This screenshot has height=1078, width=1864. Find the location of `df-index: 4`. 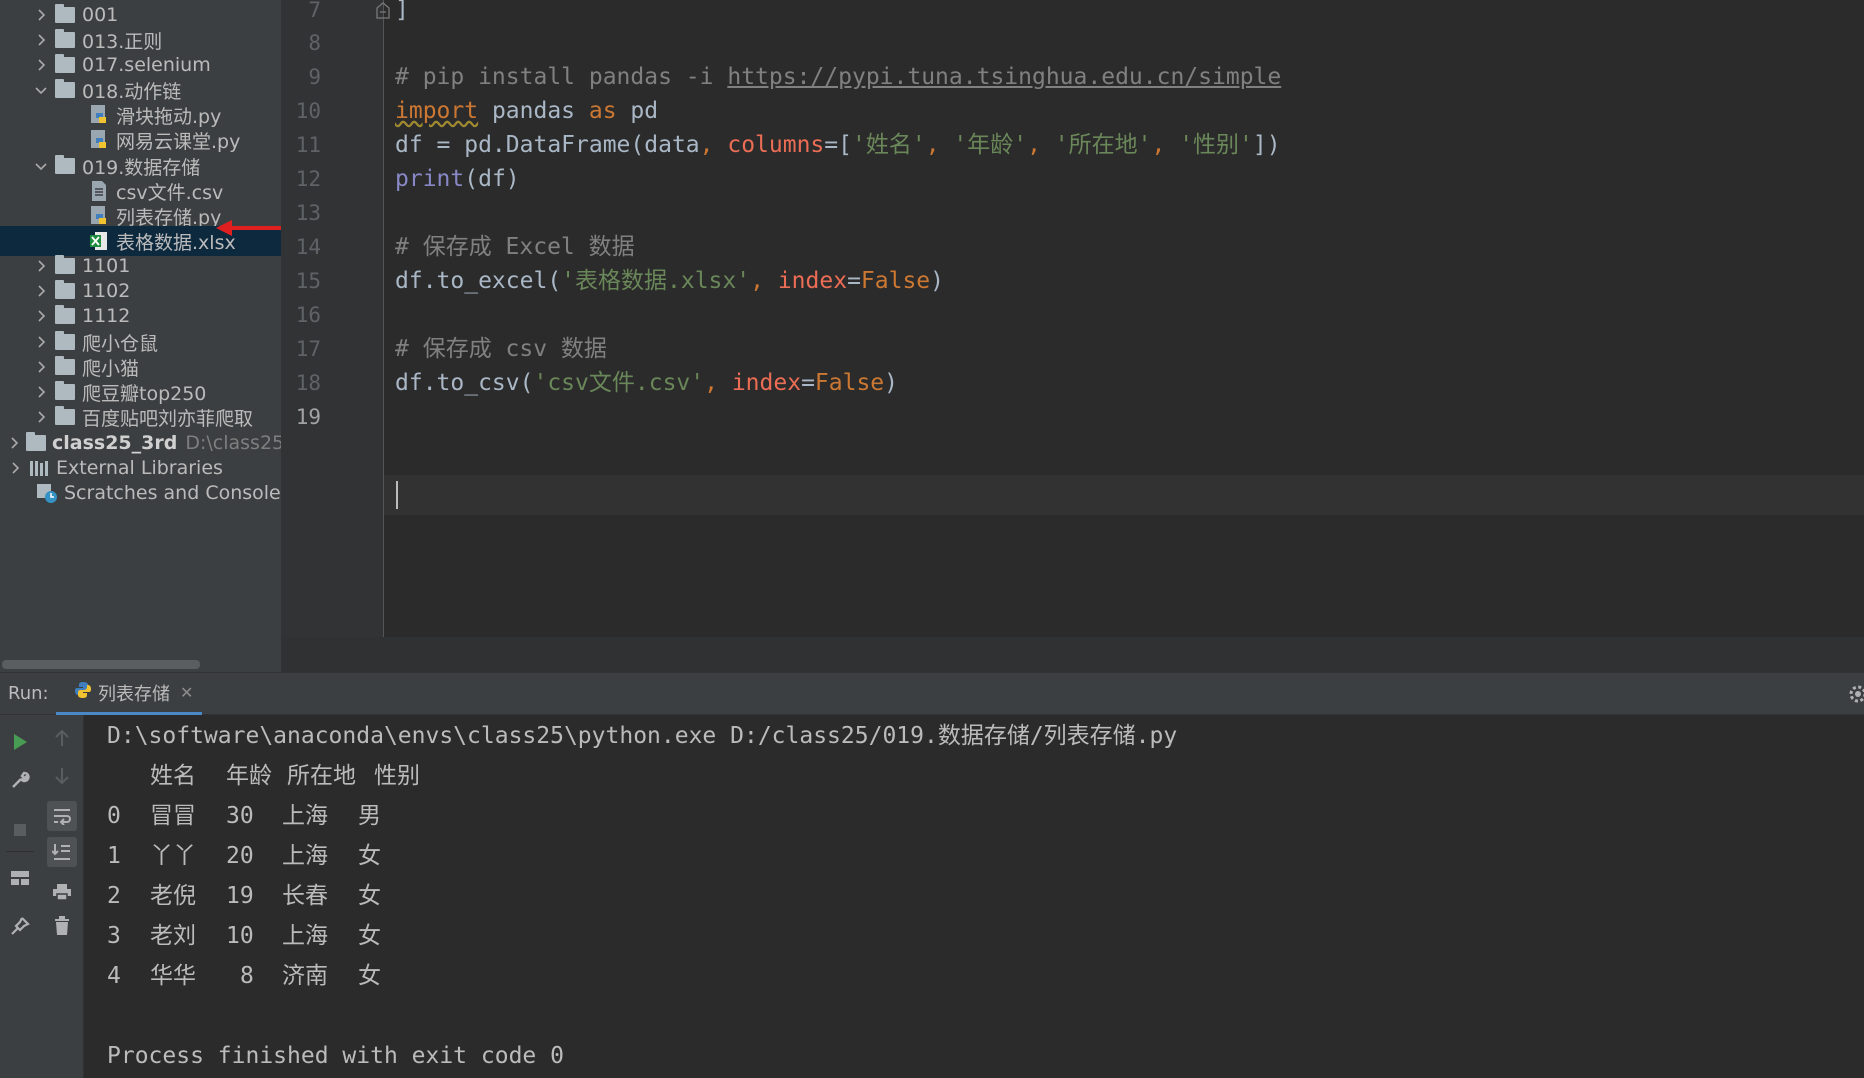

df-index: 4 is located at coordinates (114, 976).